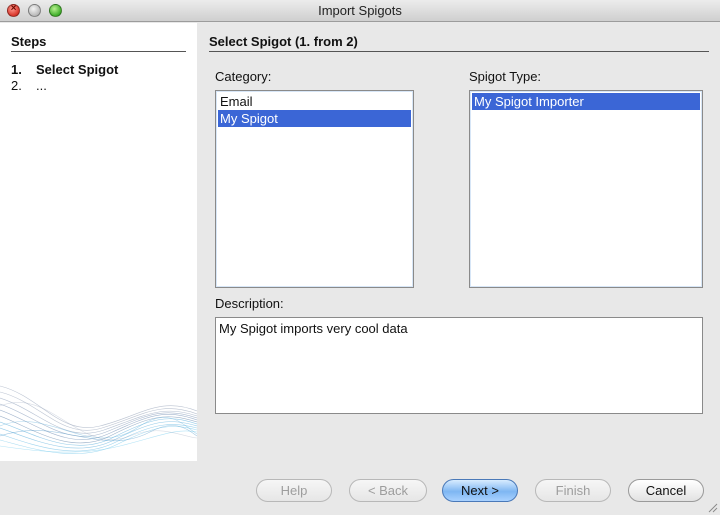  I want to click on help-button: Help, so click(294, 490).